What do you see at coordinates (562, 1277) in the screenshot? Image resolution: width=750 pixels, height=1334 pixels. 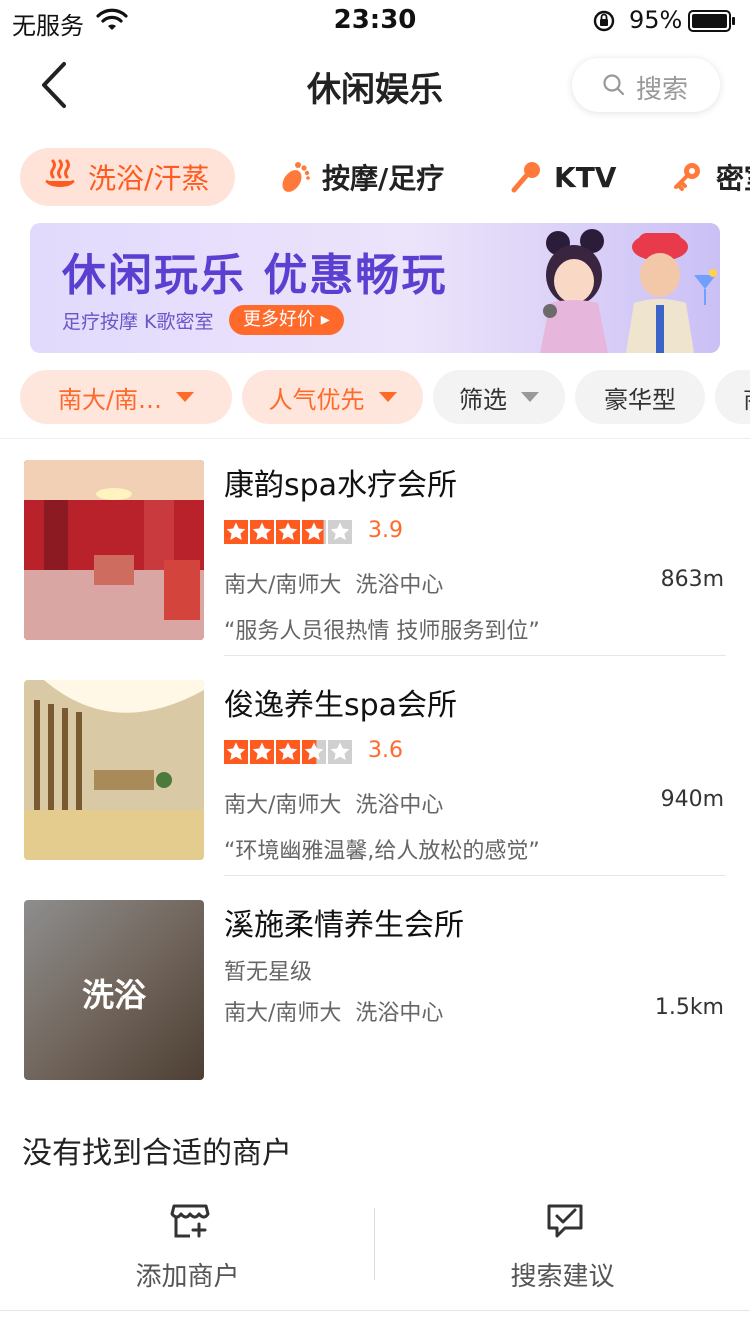 I see `search-suggestion-label: 搜索建议` at bounding box center [562, 1277].